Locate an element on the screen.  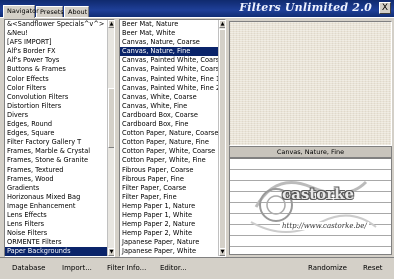
list-item: Cardboard Box, Fine is located at coordinates (172, 124).